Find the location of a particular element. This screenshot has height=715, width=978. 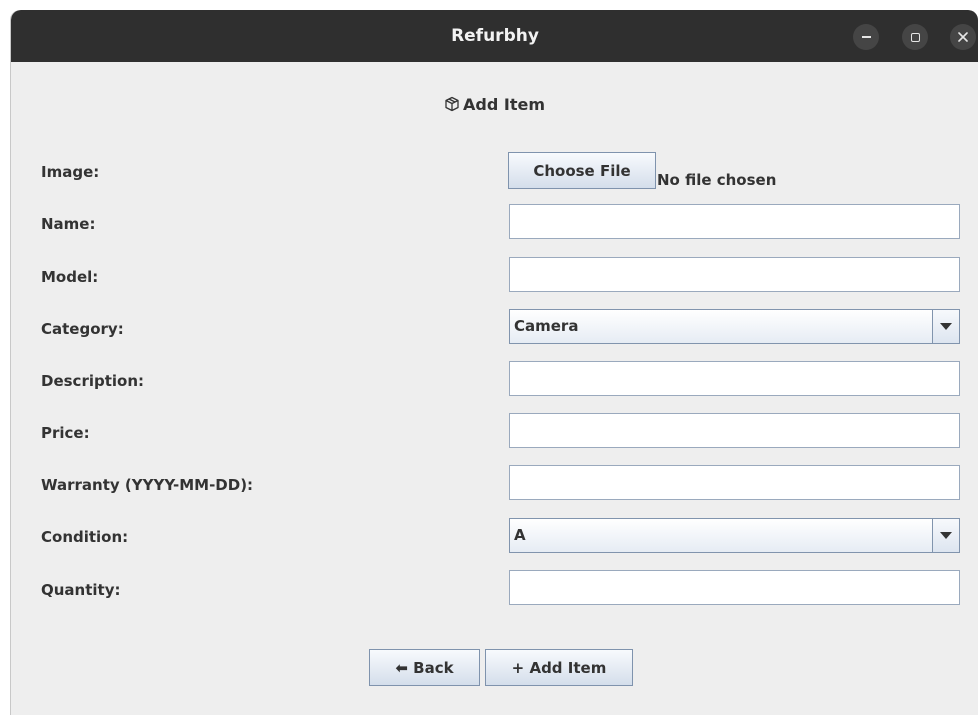

image-label: Image: is located at coordinates (70, 172).